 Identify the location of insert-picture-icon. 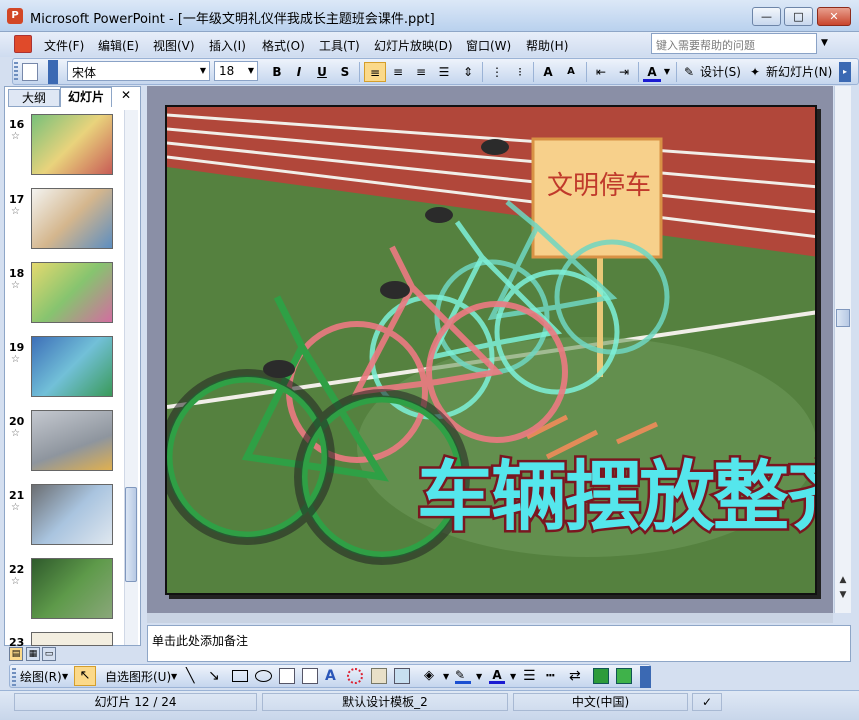
(402, 676).